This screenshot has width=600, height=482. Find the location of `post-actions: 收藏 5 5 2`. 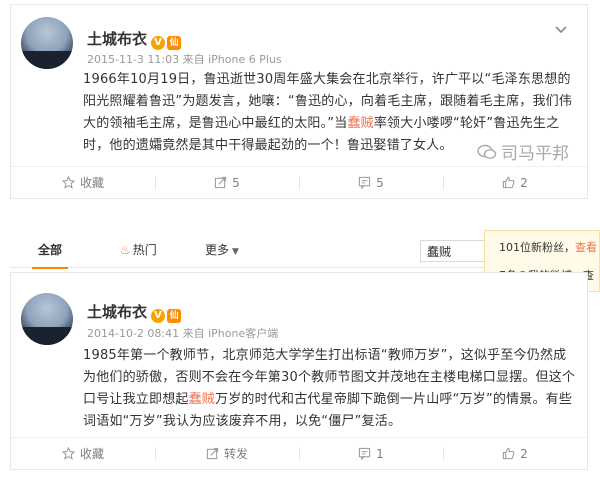

post-actions: 收藏 5 5 2 is located at coordinates (299, 182).